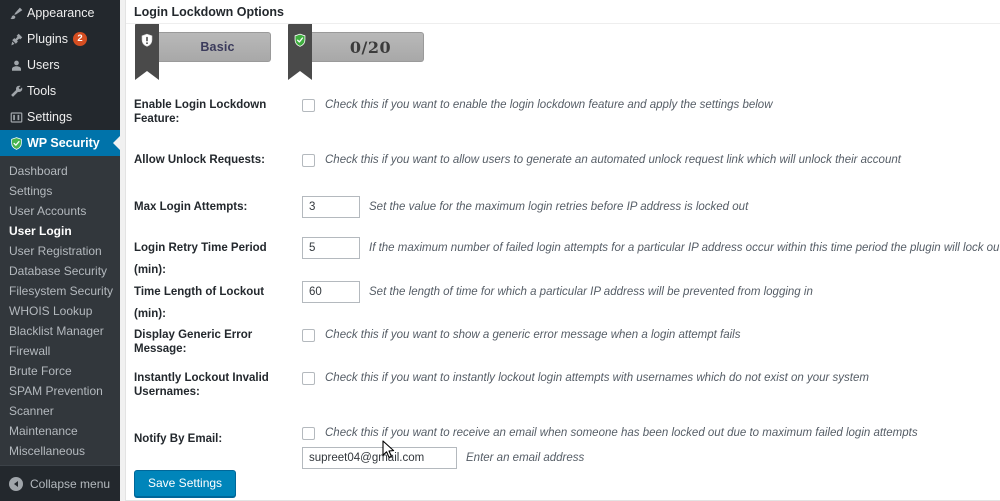  I want to click on ribbon-body: Basic, so click(214, 47).